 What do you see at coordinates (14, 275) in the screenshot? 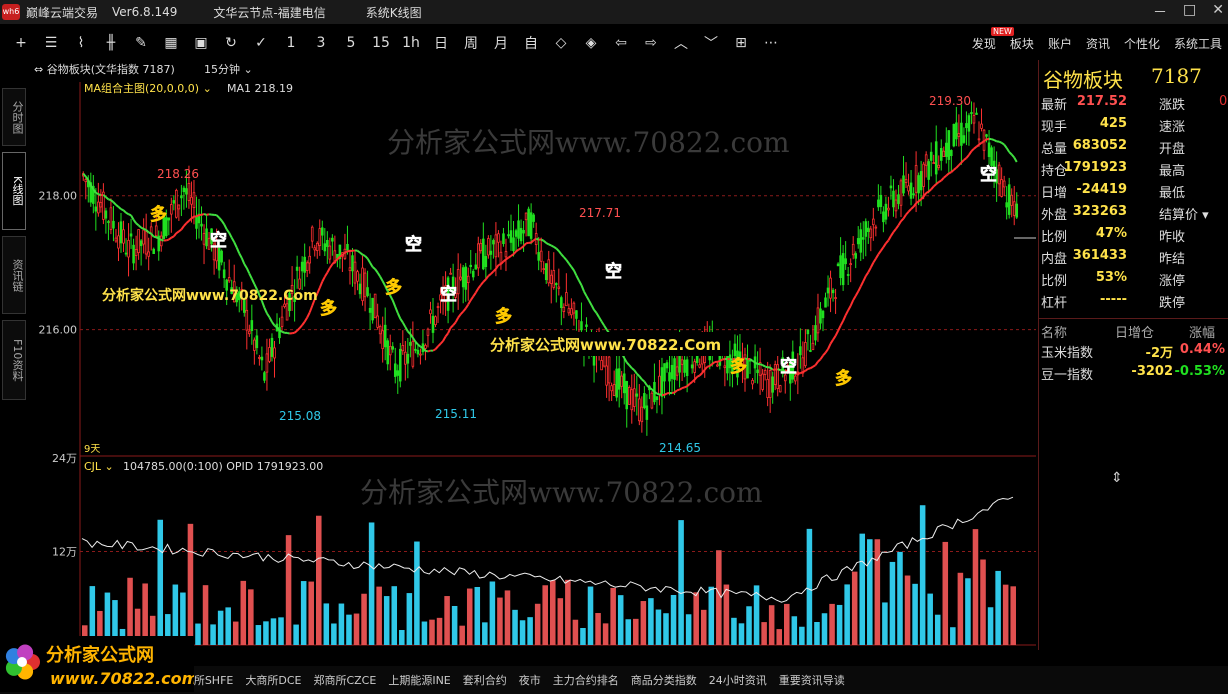
I see `tab-2: 资讯链` at bounding box center [14, 275].